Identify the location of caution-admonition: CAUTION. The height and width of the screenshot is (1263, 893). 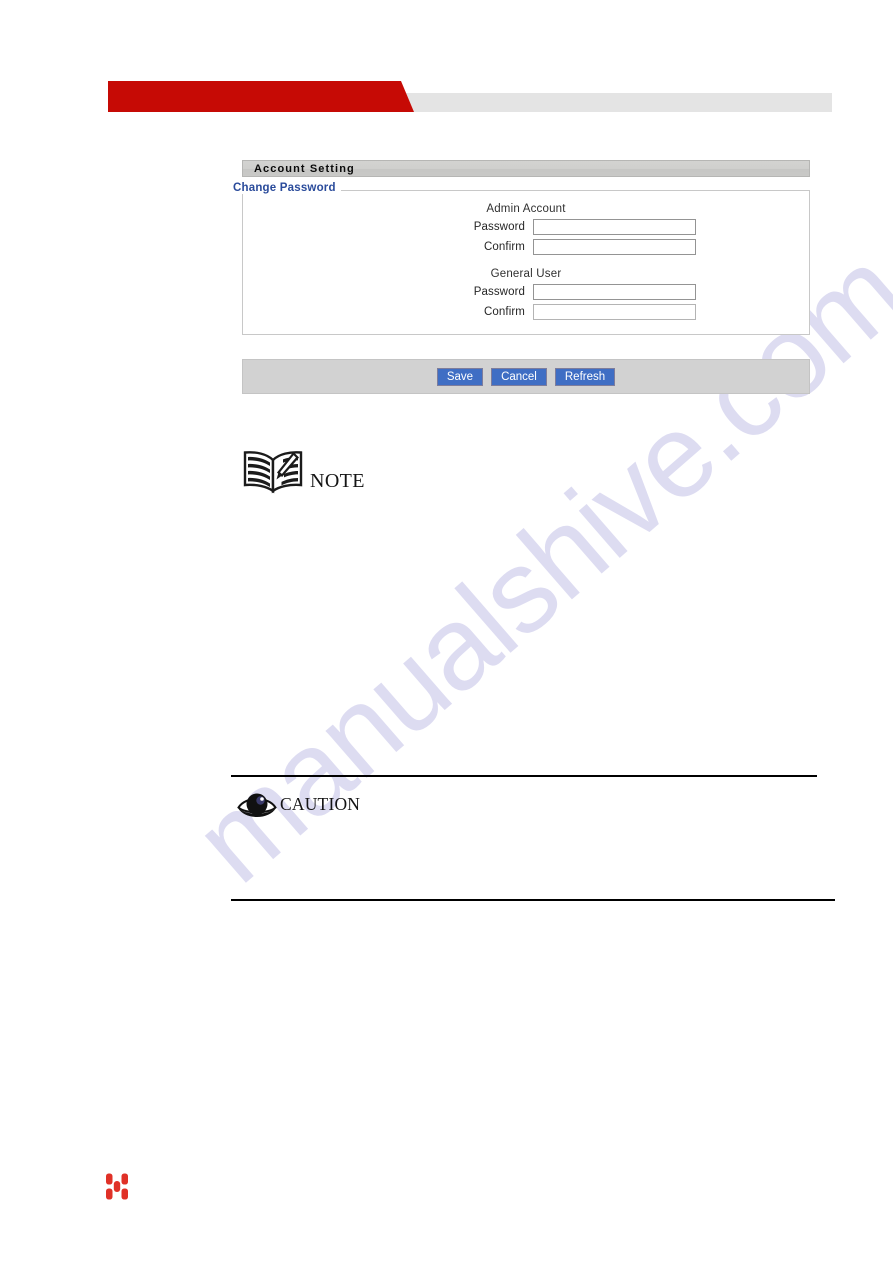
(298, 805).